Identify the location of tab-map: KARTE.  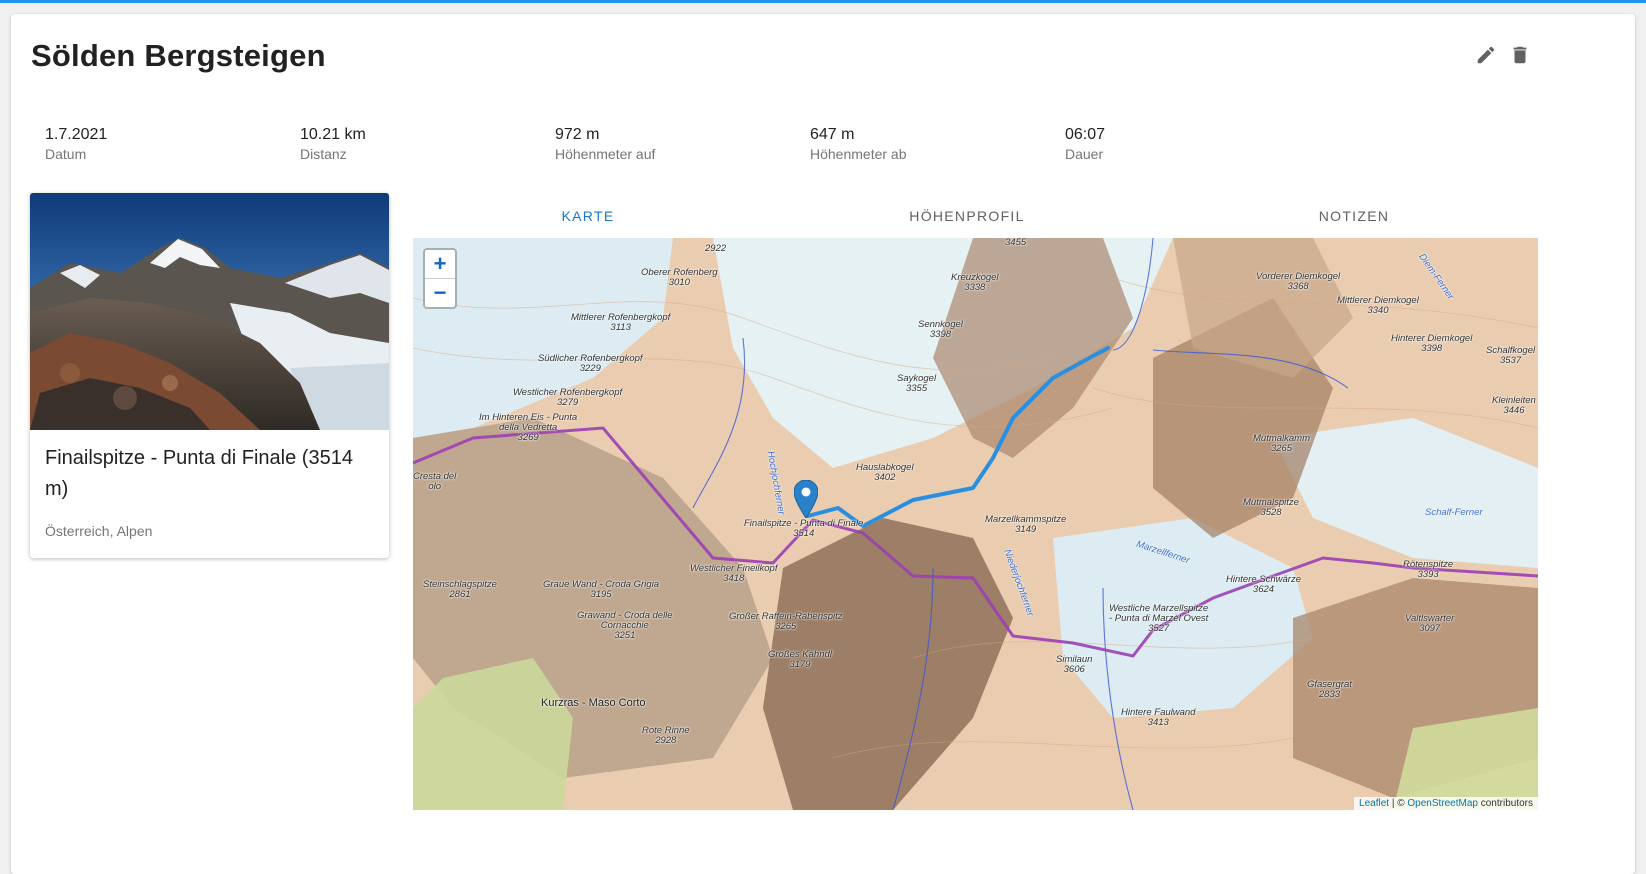
(588, 222).